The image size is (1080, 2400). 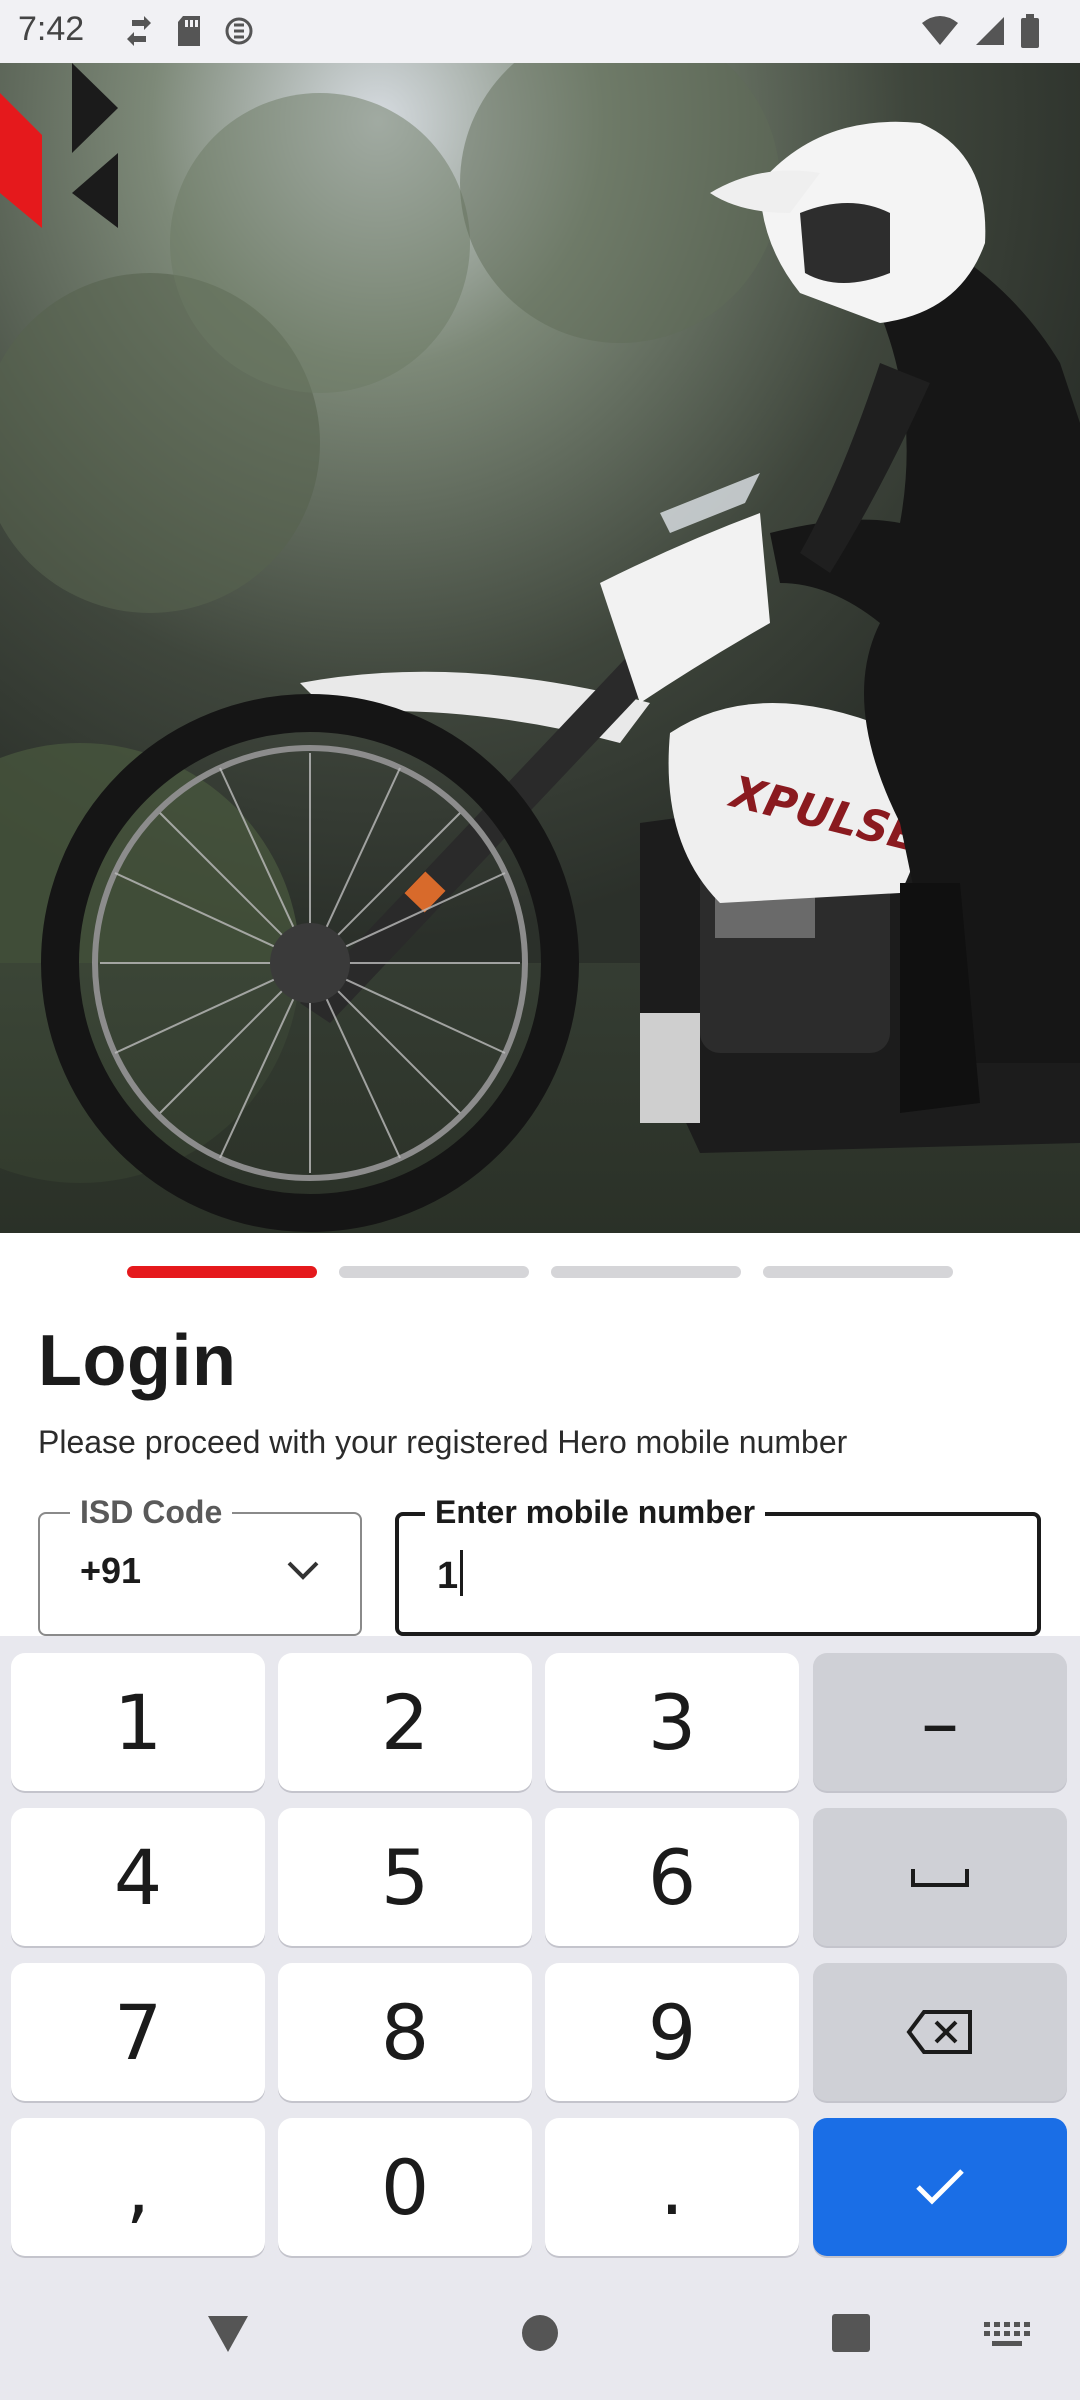 I want to click on key-1: 1, so click(x=138, y=1722).